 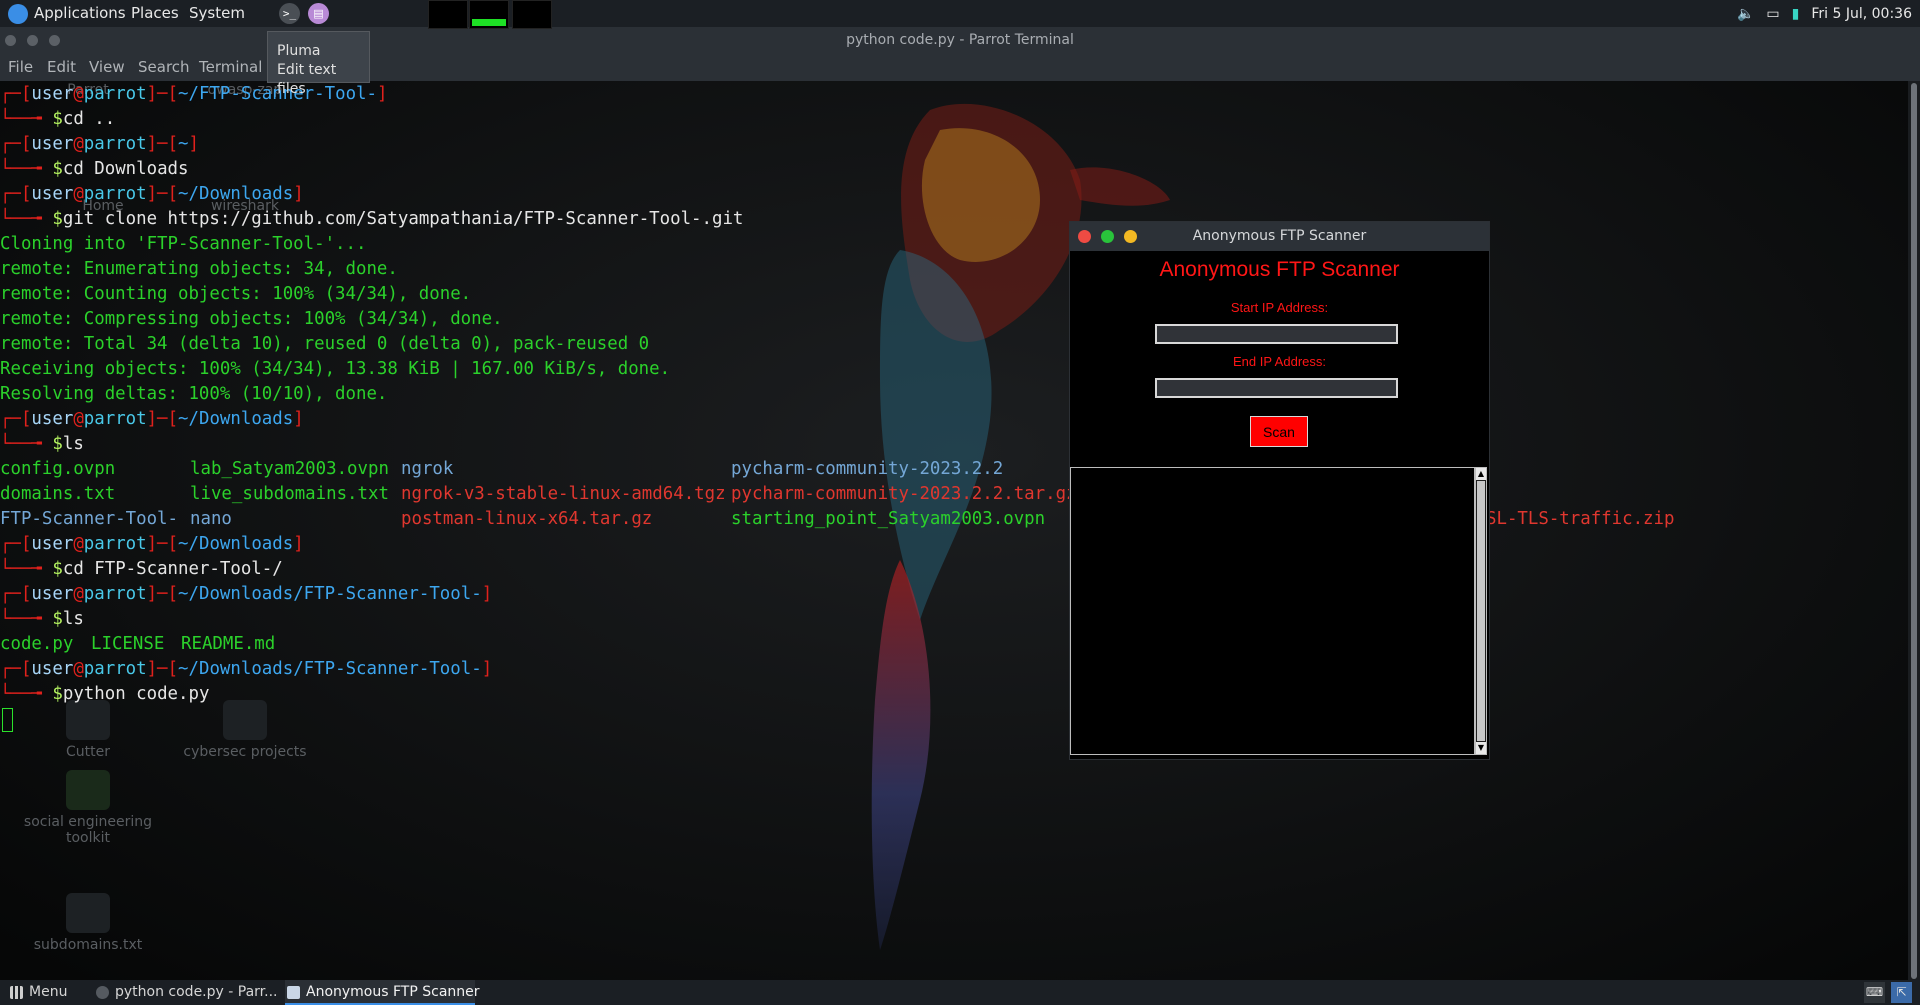 What do you see at coordinates (183, 144) in the screenshot?
I see `prompt-path: ~` at bounding box center [183, 144].